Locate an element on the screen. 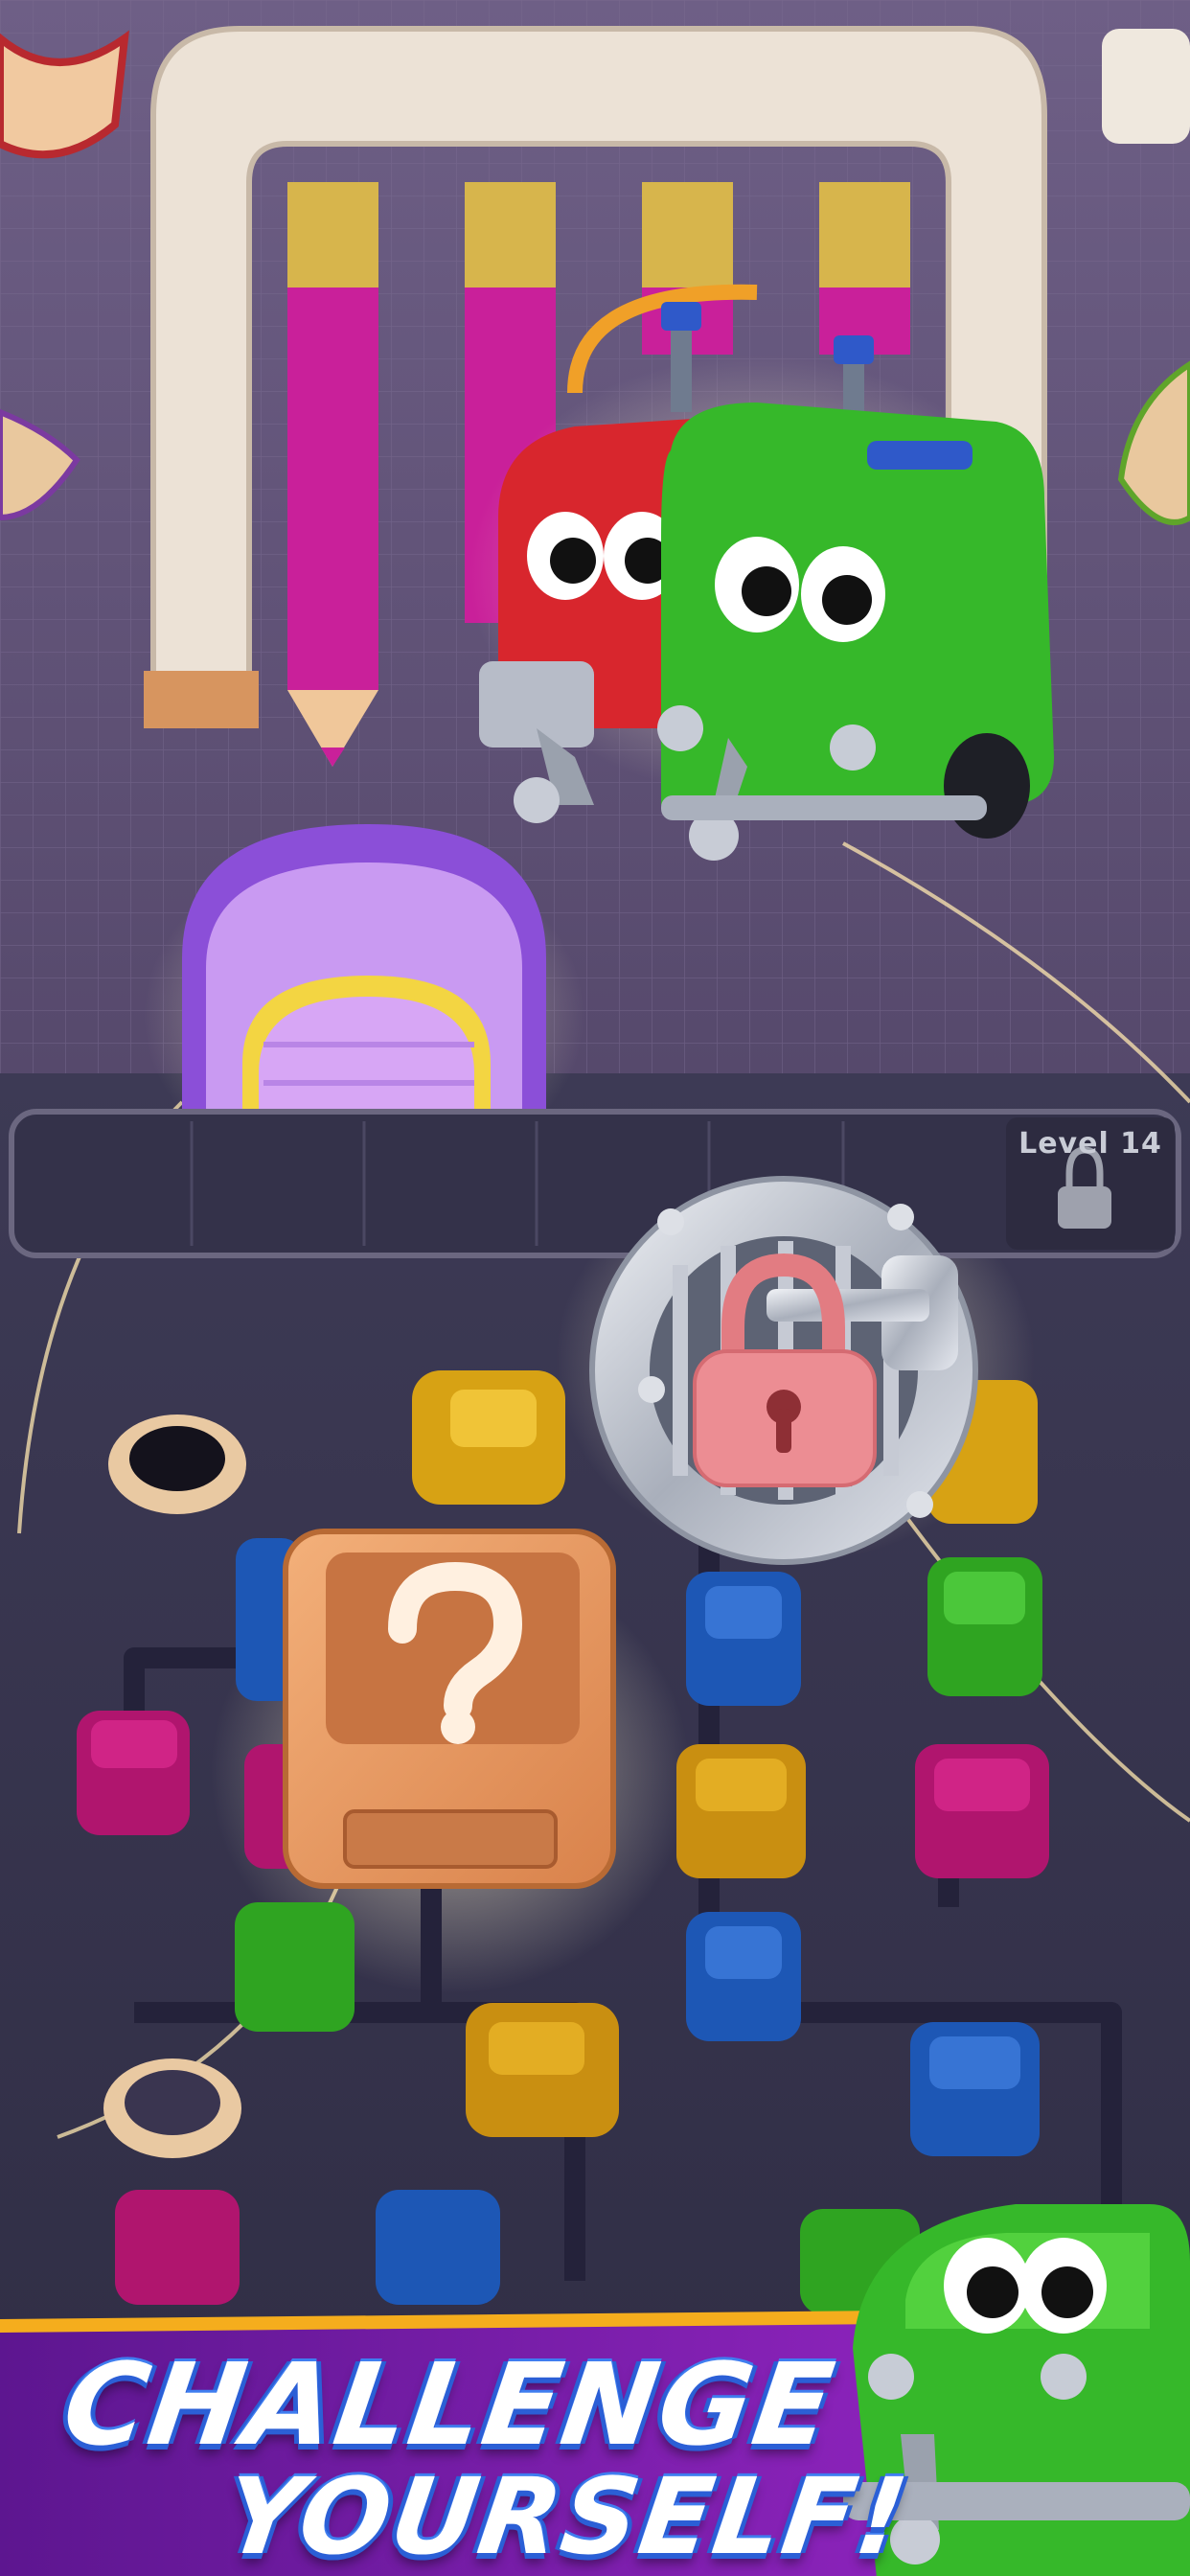 This screenshot has width=1190, height=2576. banner-title-line1: CHALLENGE is located at coordinates (450, 2404).